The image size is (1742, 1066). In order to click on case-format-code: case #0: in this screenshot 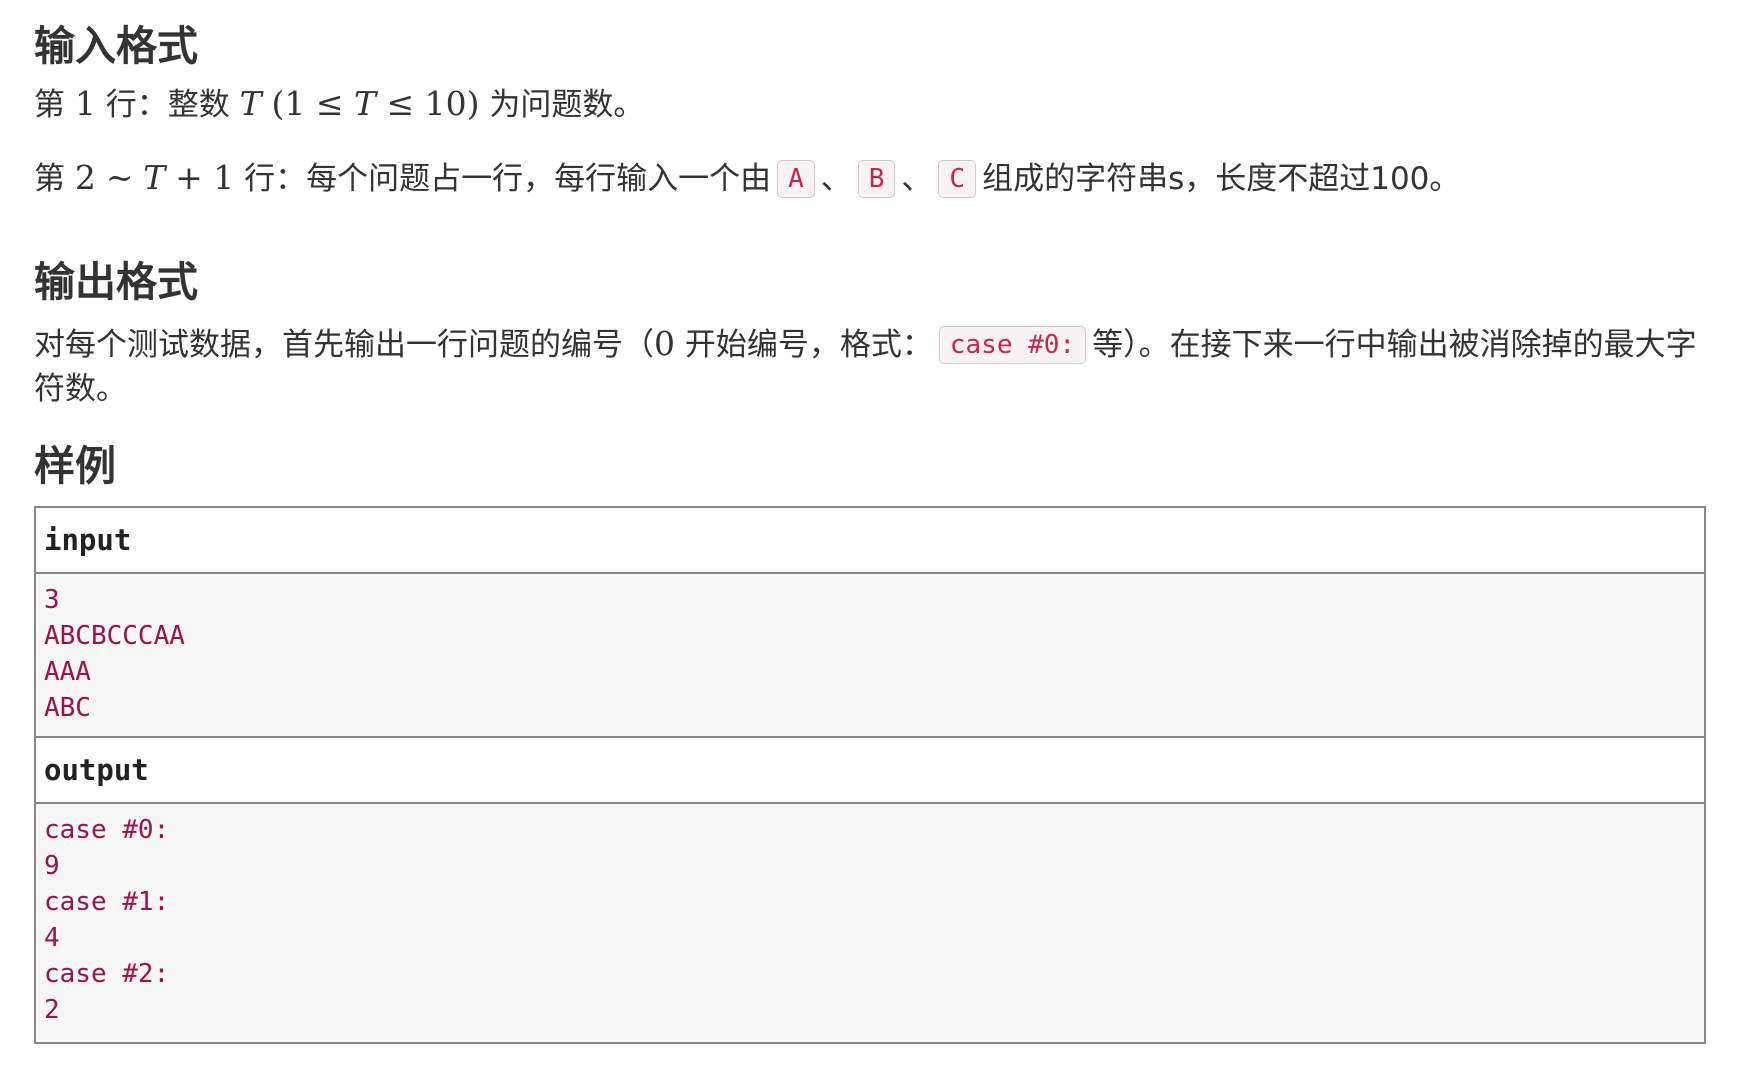, I will do `click(1012, 345)`.